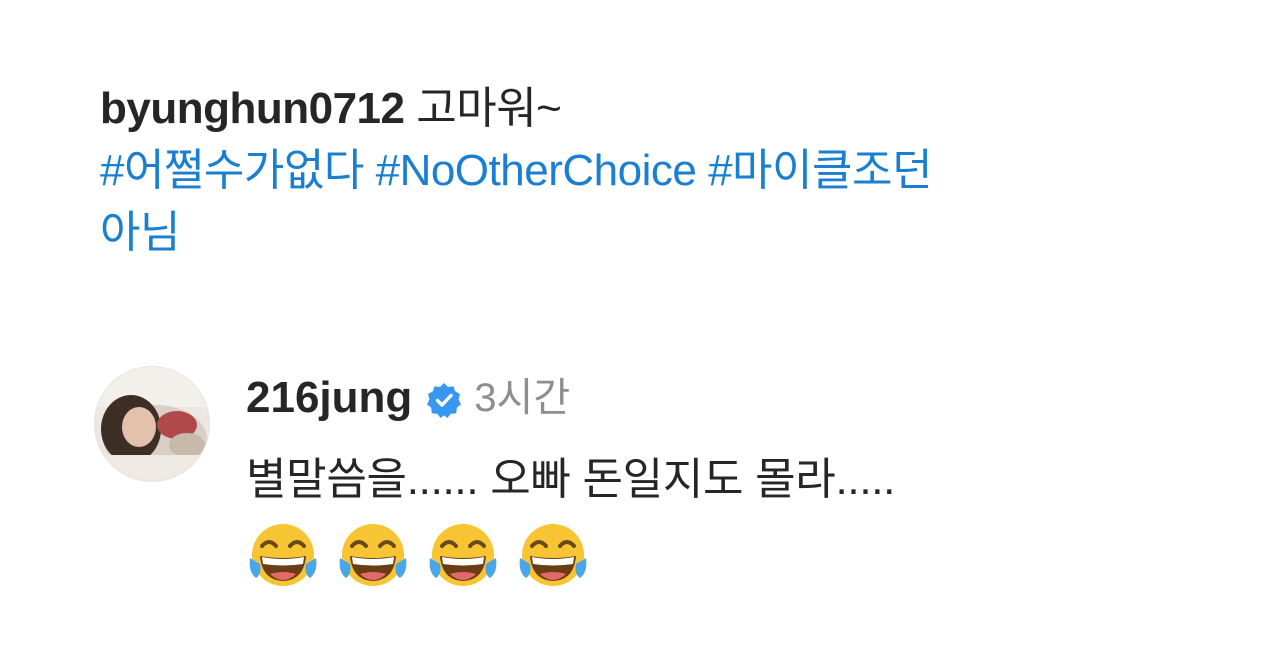 The width and height of the screenshot is (1281, 666). I want to click on caption-hashtags-line: #어쩔수가없다 #NoOtherChoice #마이클조던, so click(650, 171).